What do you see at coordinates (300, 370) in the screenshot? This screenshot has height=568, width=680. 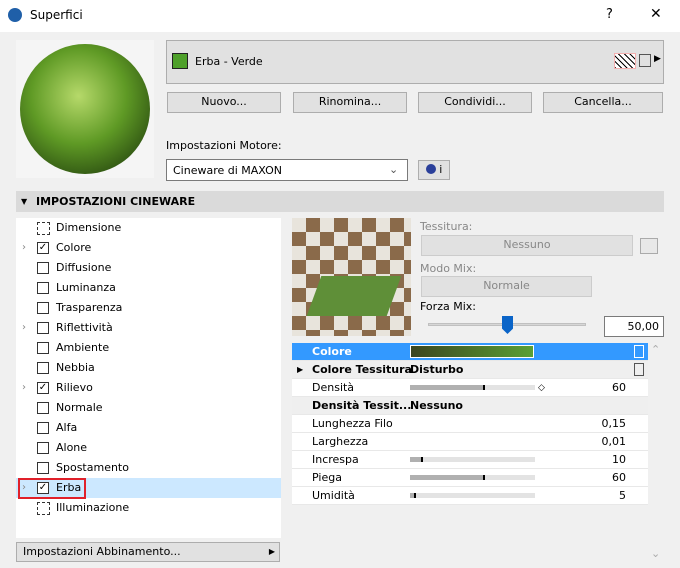 I see `expand-triangle-icon: ▶` at bounding box center [300, 370].